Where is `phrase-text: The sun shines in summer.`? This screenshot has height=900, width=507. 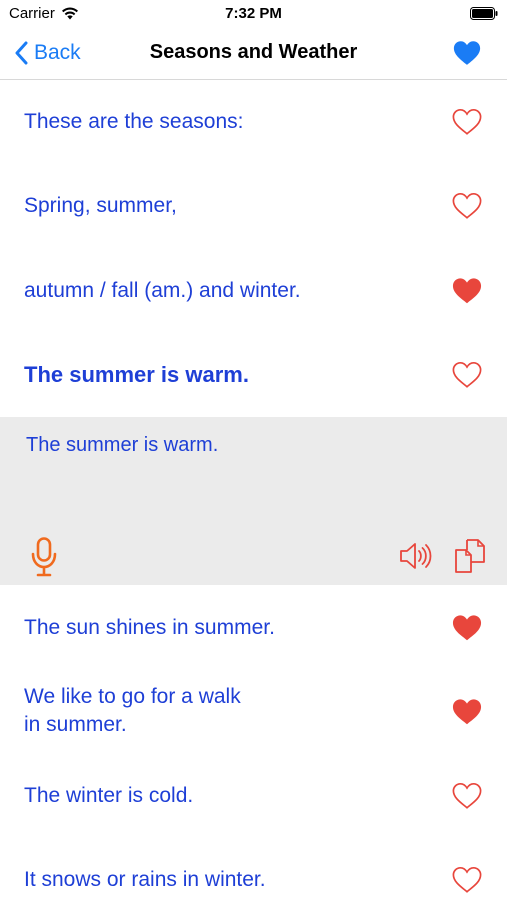 phrase-text: The sun shines in summer. is located at coordinates (149, 627).